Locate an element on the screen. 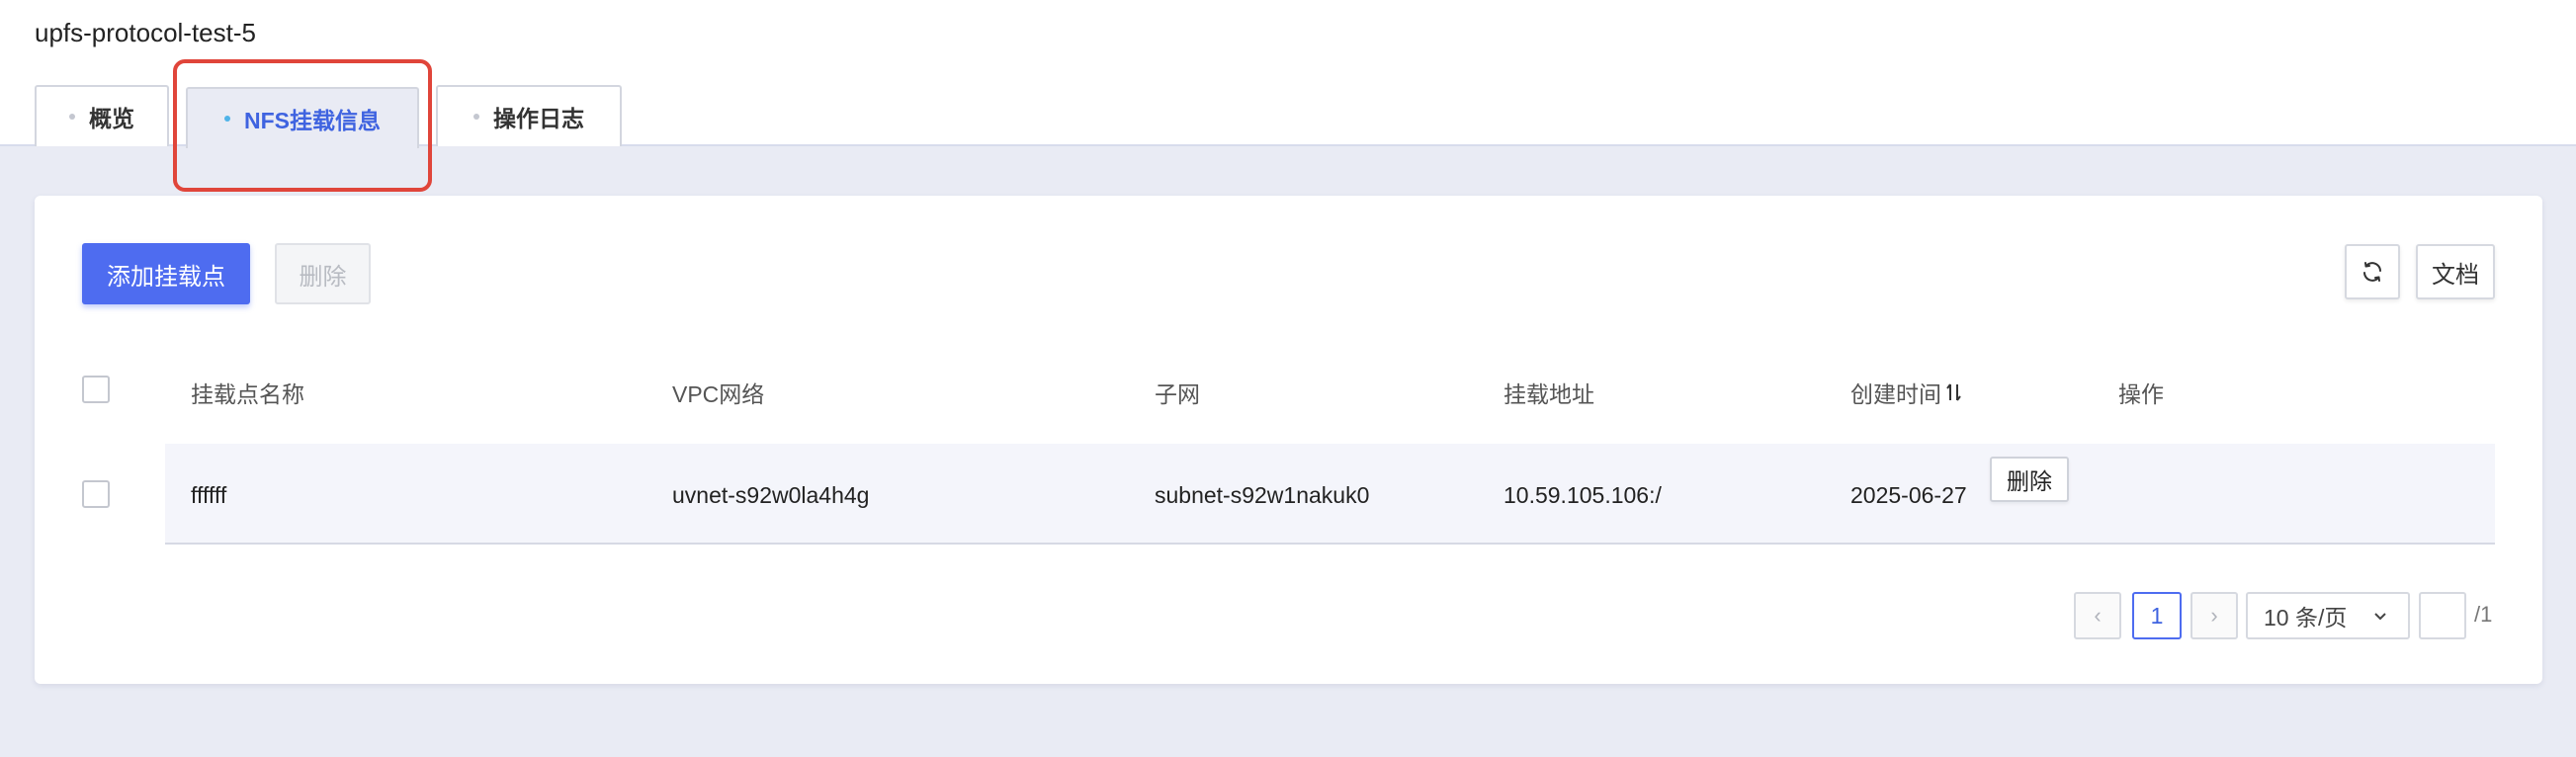 This screenshot has height=757, width=2576. sort-icon is located at coordinates (1953, 392).